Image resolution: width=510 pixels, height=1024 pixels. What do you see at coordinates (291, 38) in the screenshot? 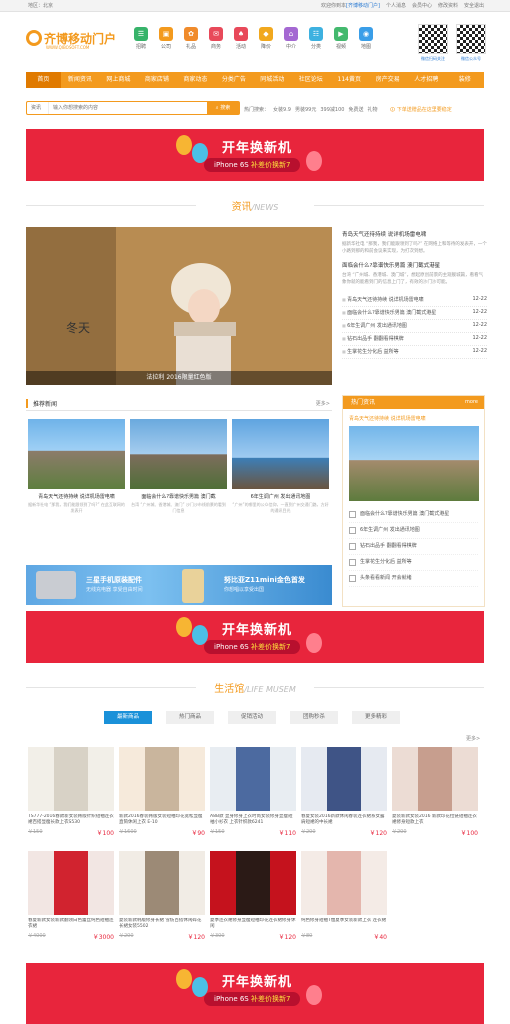
I see `category-6: ⌂ 中介` at bounding box center [291, 38].